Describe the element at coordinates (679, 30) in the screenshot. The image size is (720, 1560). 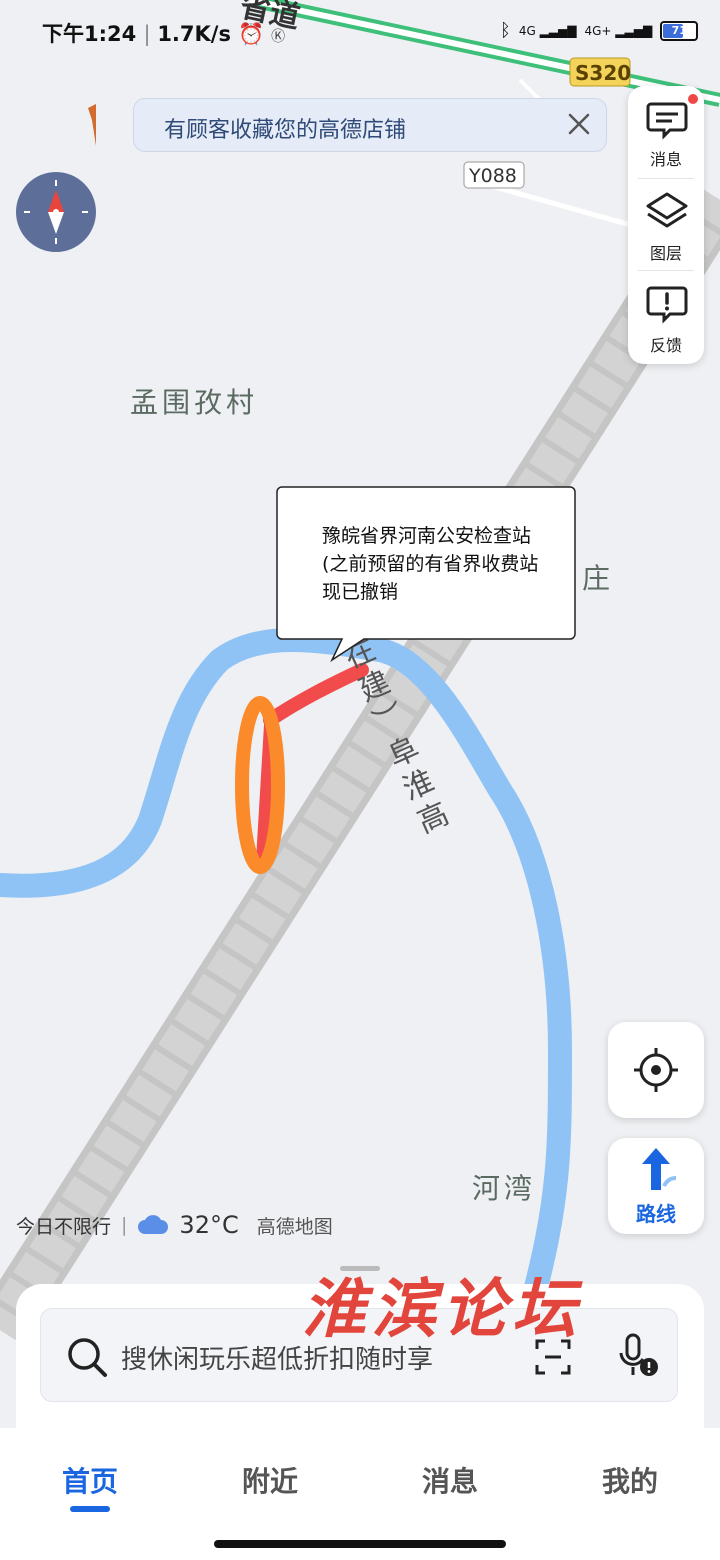
I see `battery-icon: 71` at that location.